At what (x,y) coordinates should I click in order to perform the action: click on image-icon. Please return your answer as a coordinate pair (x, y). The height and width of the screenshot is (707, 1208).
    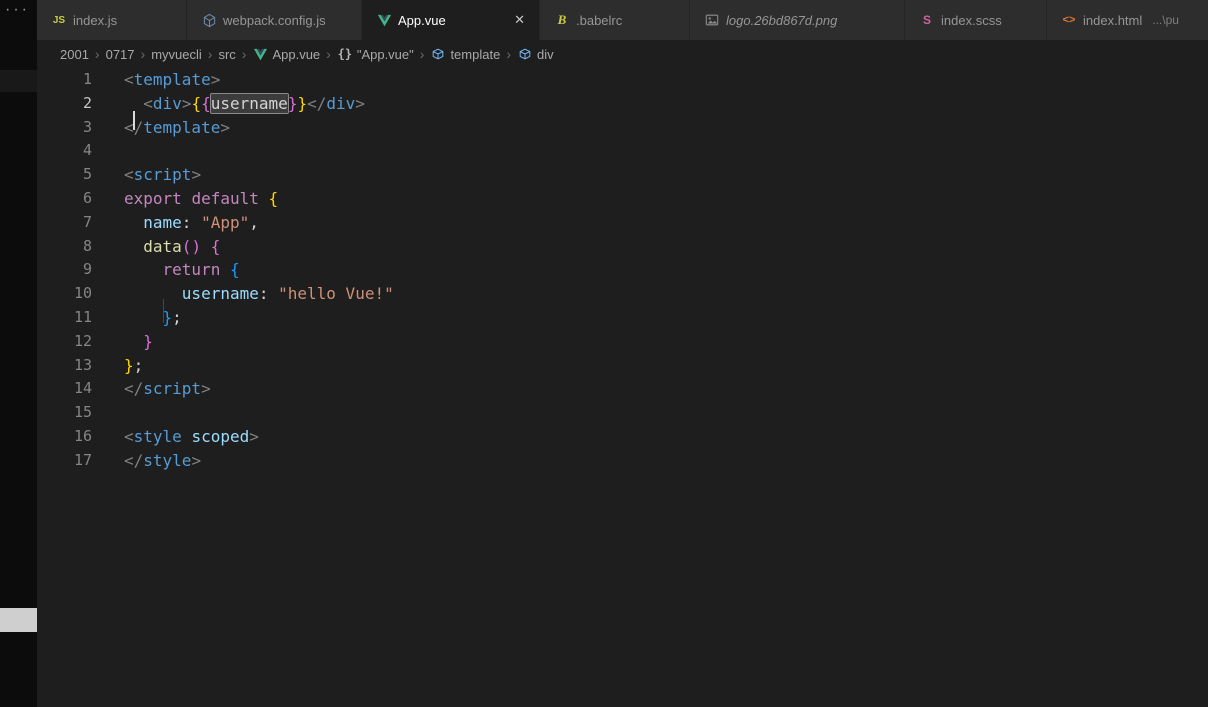
    Looking at the image, I should click on (712, 20).